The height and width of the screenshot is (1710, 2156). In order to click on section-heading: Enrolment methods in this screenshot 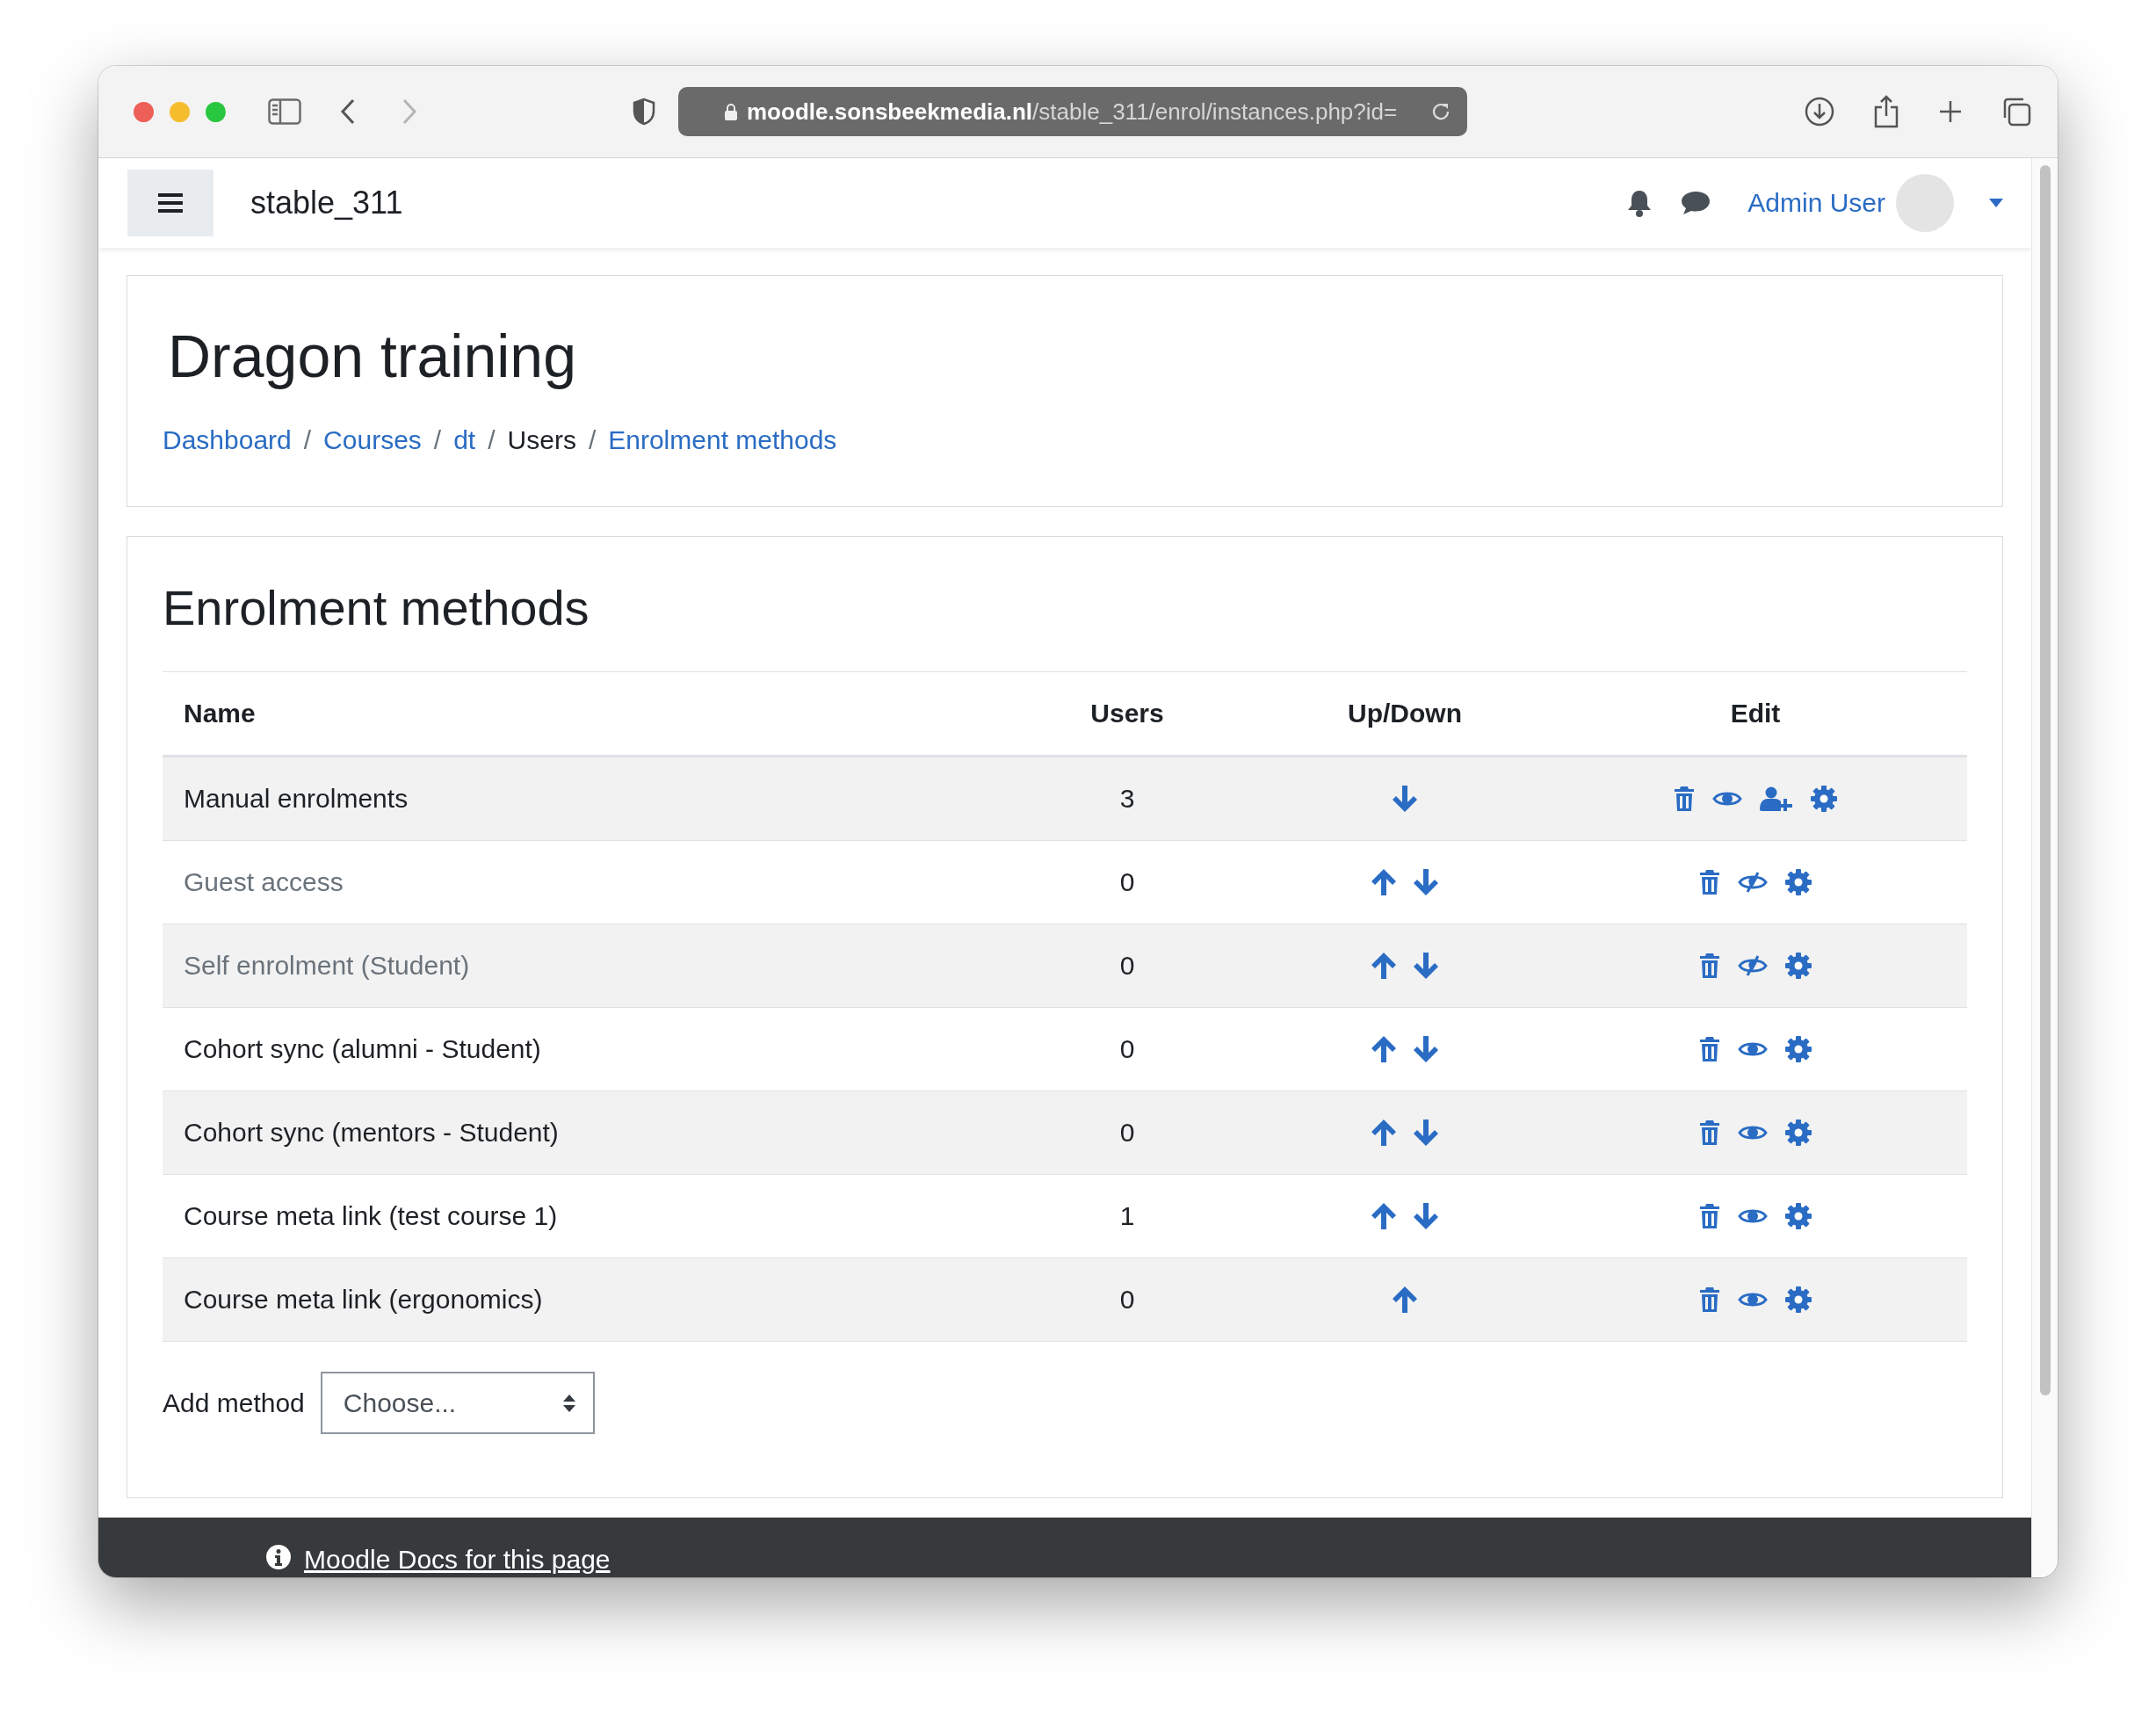, I will do `click(377, 607)`.